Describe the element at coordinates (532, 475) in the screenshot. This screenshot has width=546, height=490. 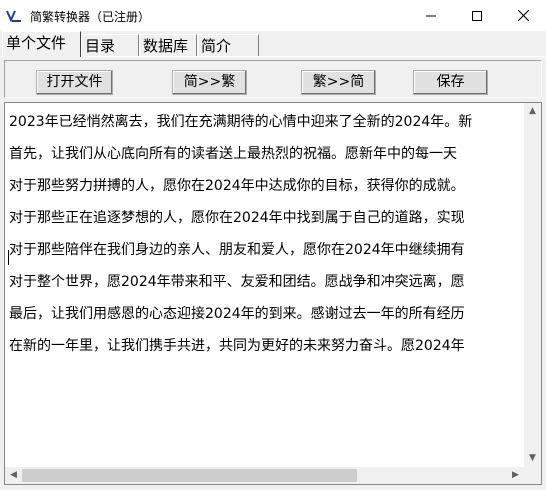
I see `scrollbar-corner` at that location.